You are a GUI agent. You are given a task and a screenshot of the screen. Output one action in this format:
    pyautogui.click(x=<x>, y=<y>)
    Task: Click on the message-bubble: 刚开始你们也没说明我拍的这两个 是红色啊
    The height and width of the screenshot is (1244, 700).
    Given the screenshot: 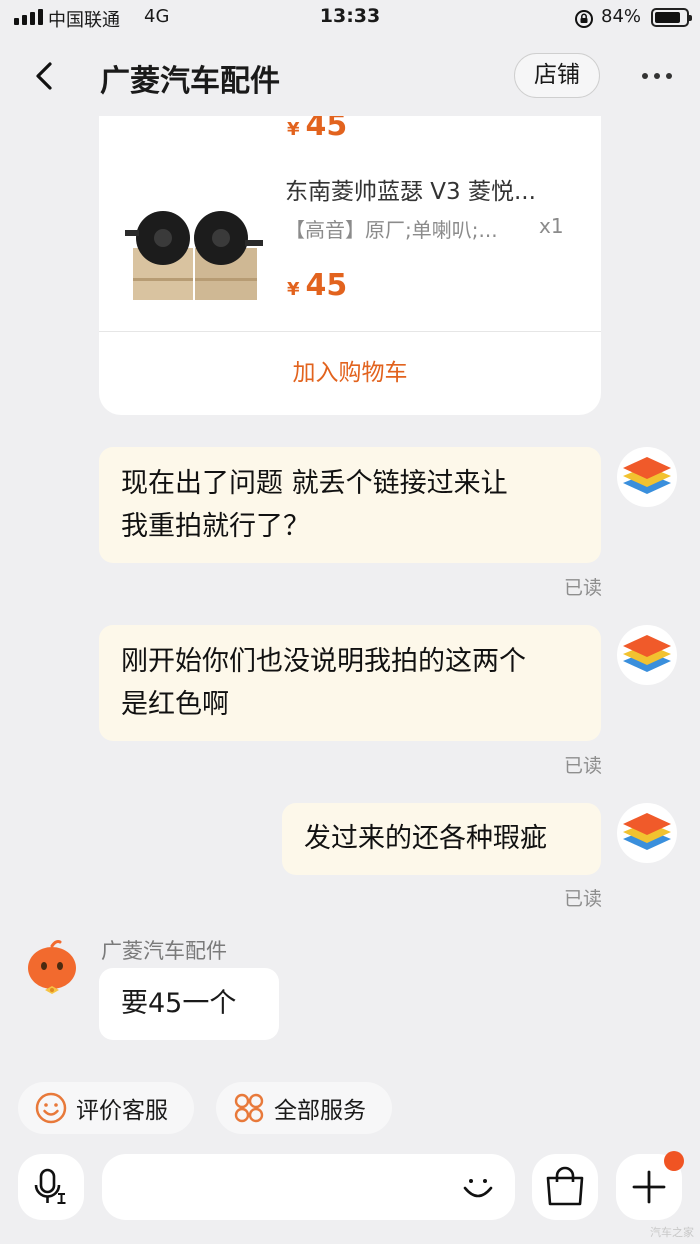 What is the action you would take?
    pyautogui.click(x=350, y=683)
    